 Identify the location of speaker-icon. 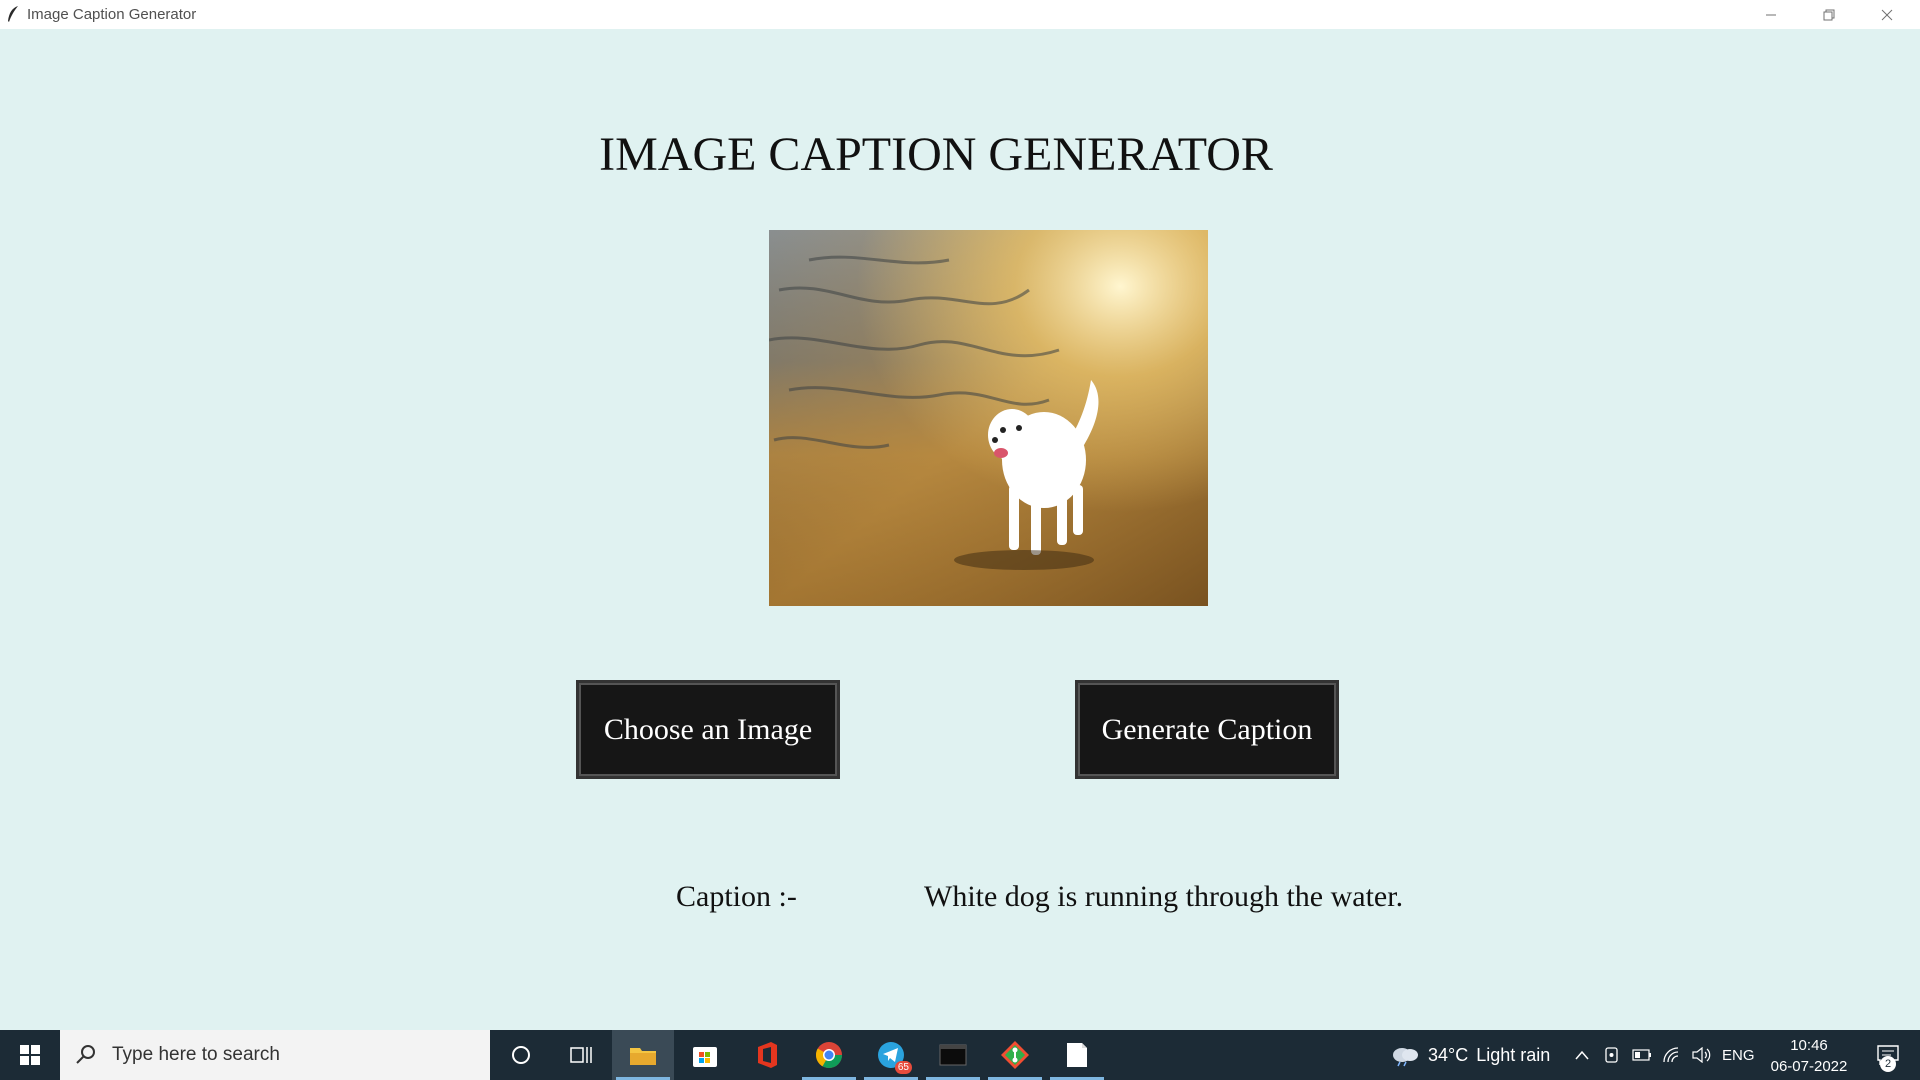
(1701, 1055).